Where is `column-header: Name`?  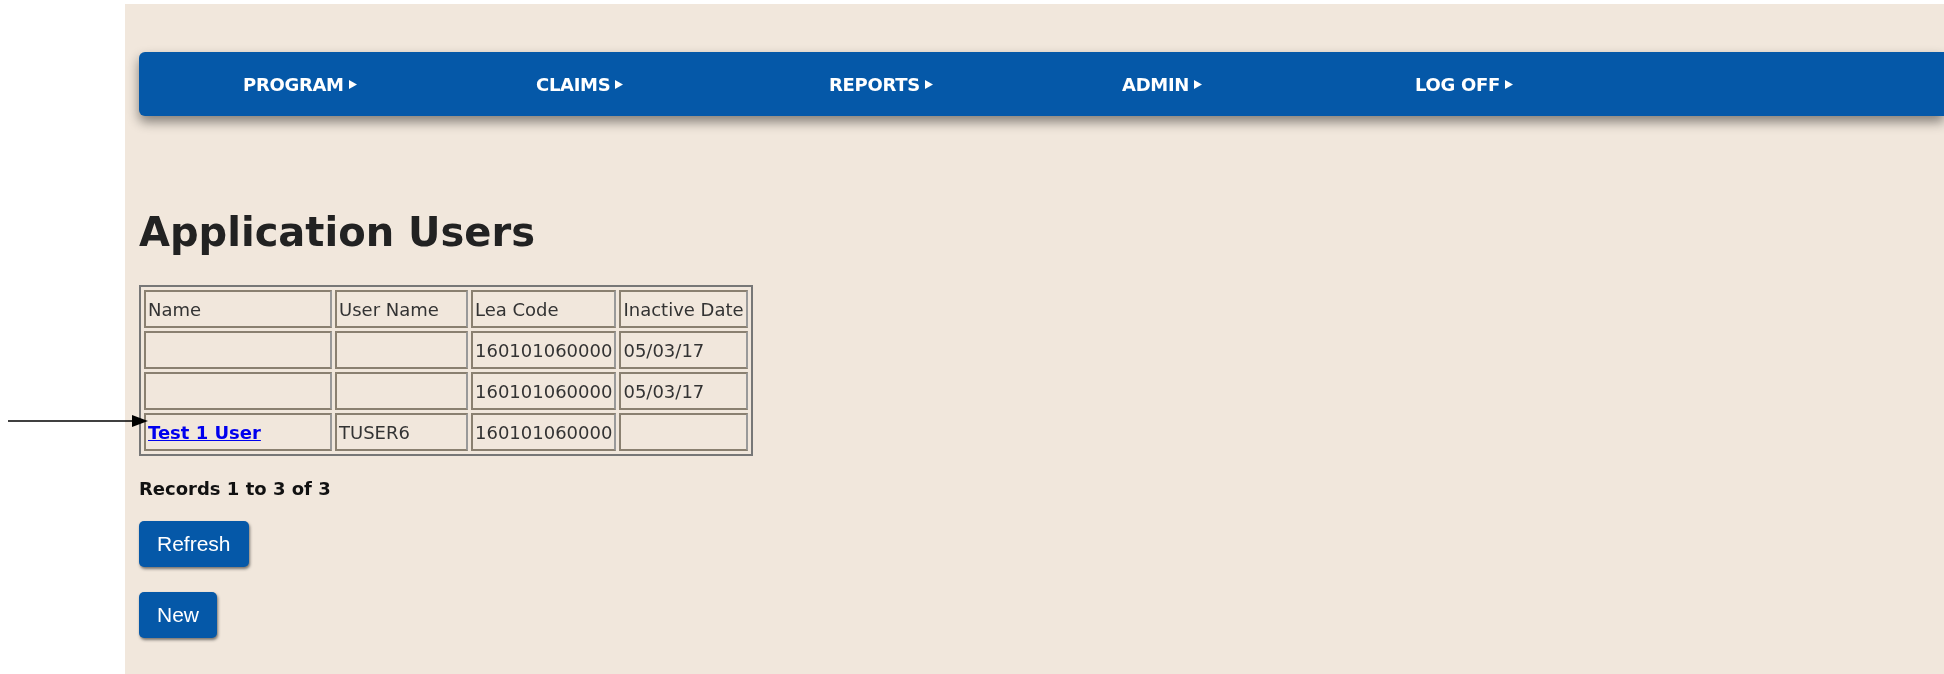 column-header: Name is located at coordinates (238, 309).